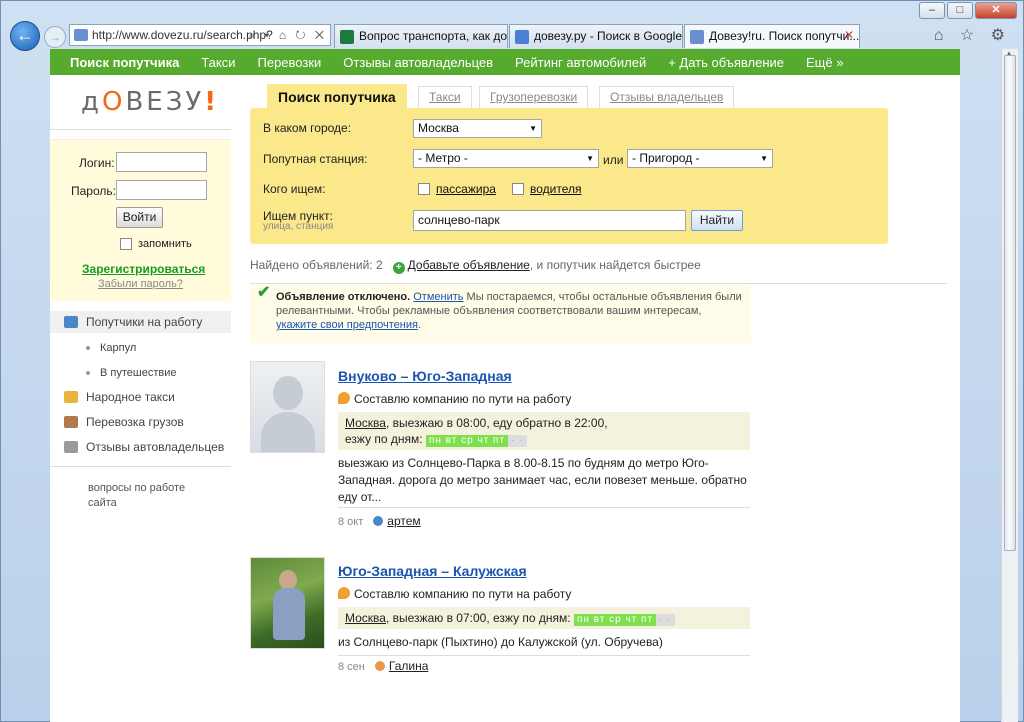 The image size is (1024, 722). What do you see at coordinates (139, 217) in the screenshot?
I see `login-button: Войти` at bounding box center [139, 217].